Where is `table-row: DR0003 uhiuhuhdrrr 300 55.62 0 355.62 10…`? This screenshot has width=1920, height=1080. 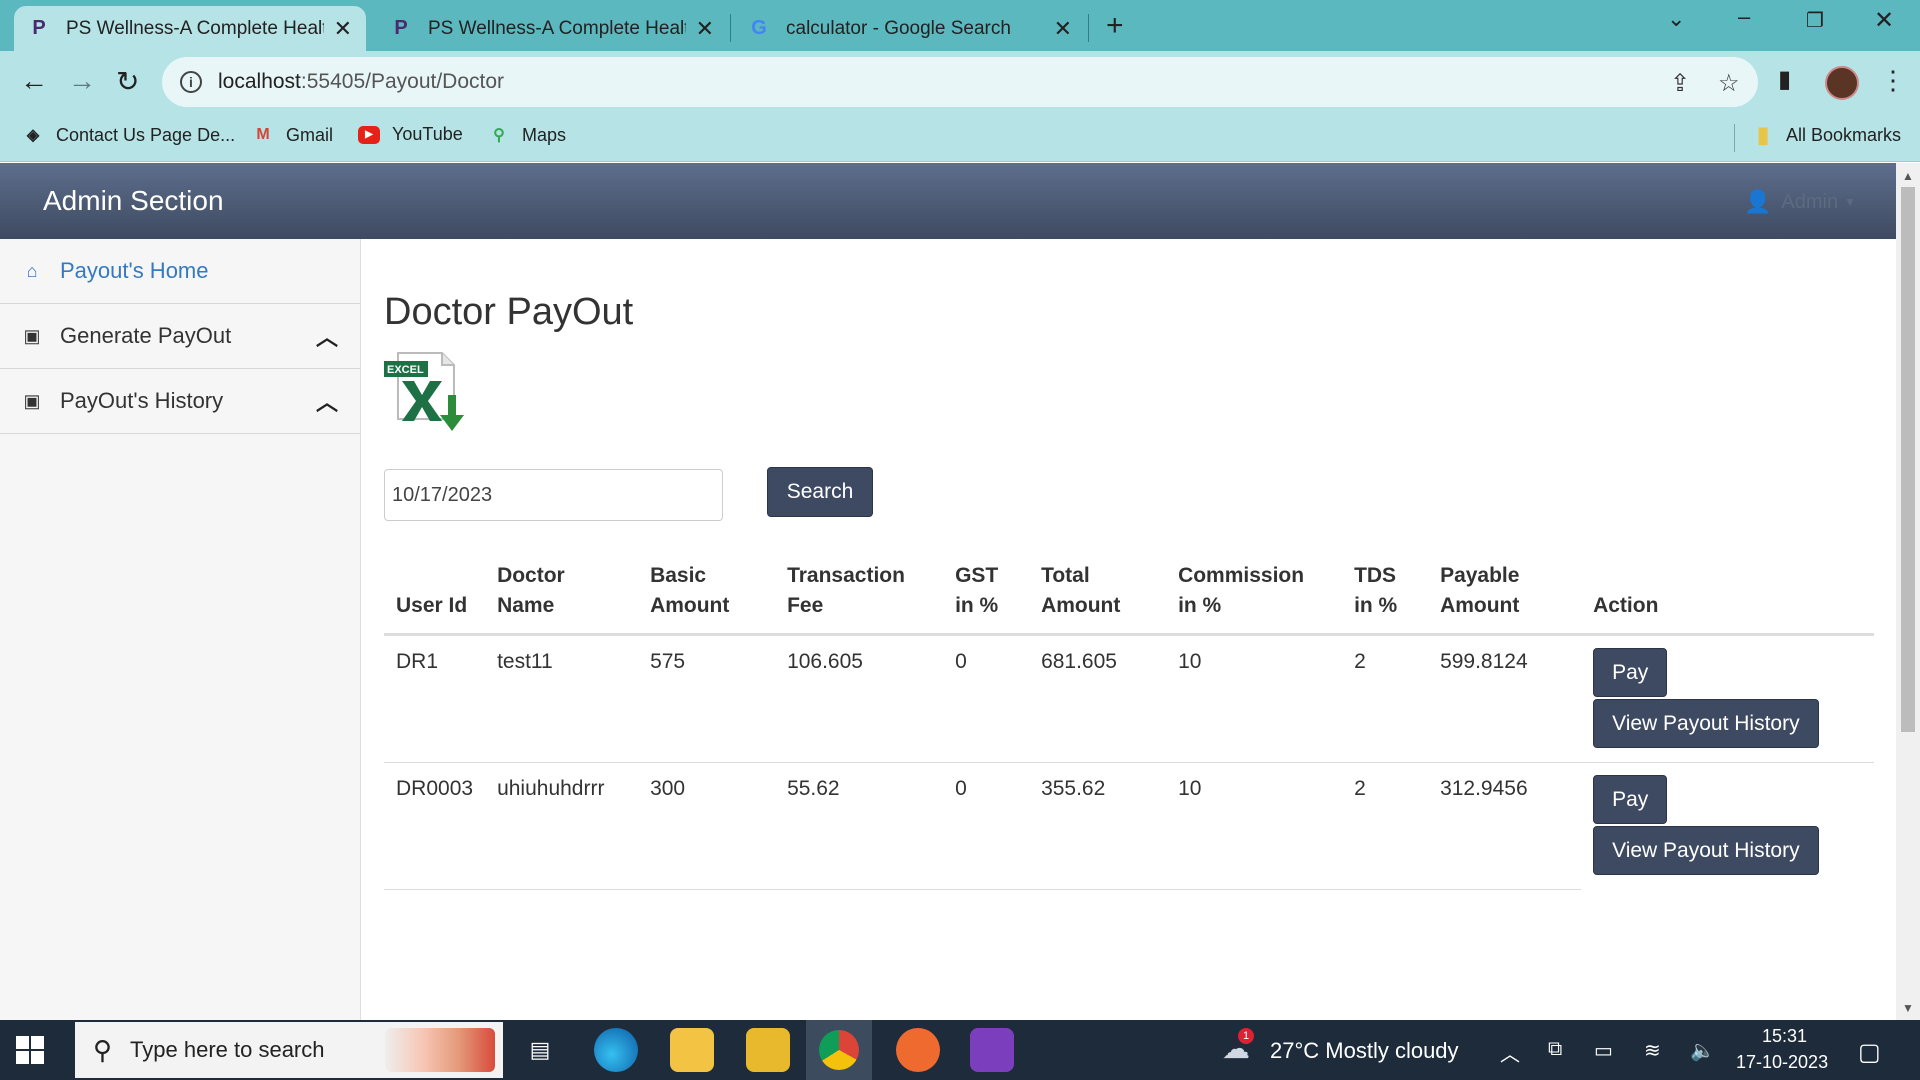
table-row: DR0003 uhiuhuhdrrr 300 55.62 0 355.62 10… is located at coordinates (1129, 826).